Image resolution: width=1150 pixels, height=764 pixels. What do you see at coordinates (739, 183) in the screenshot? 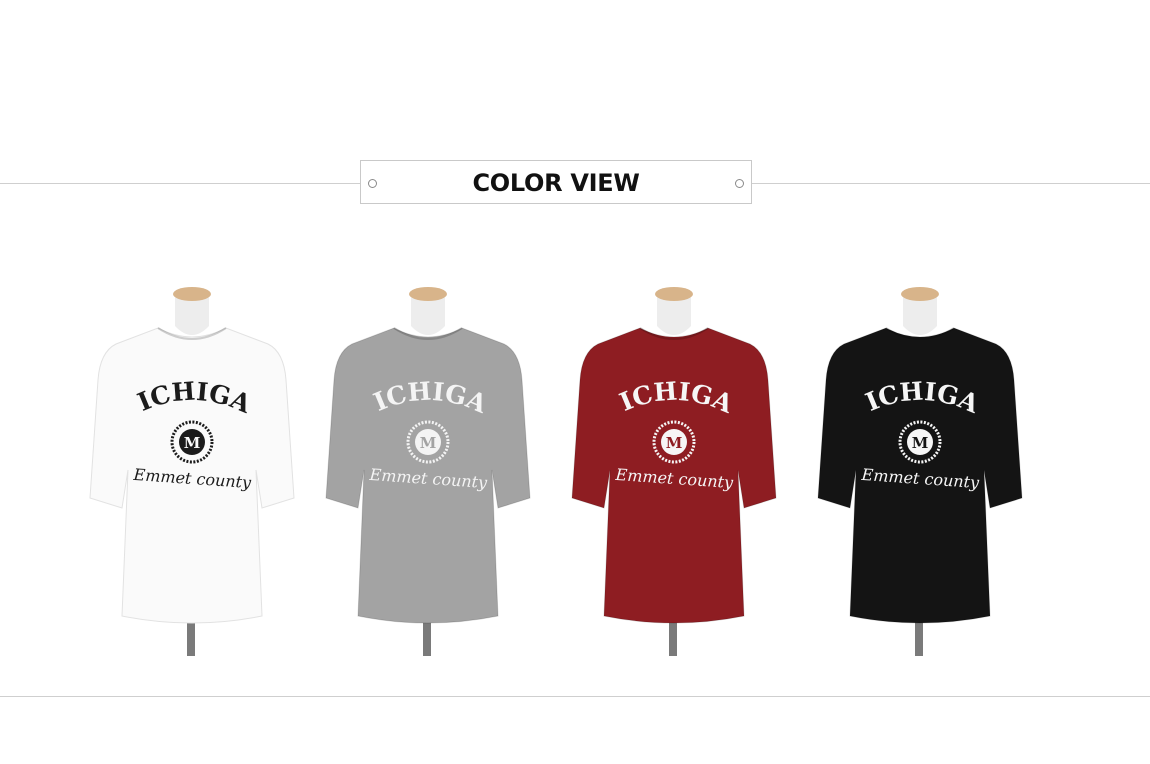
I see `circle-ornament-icon` at bounding box center [739, 183].